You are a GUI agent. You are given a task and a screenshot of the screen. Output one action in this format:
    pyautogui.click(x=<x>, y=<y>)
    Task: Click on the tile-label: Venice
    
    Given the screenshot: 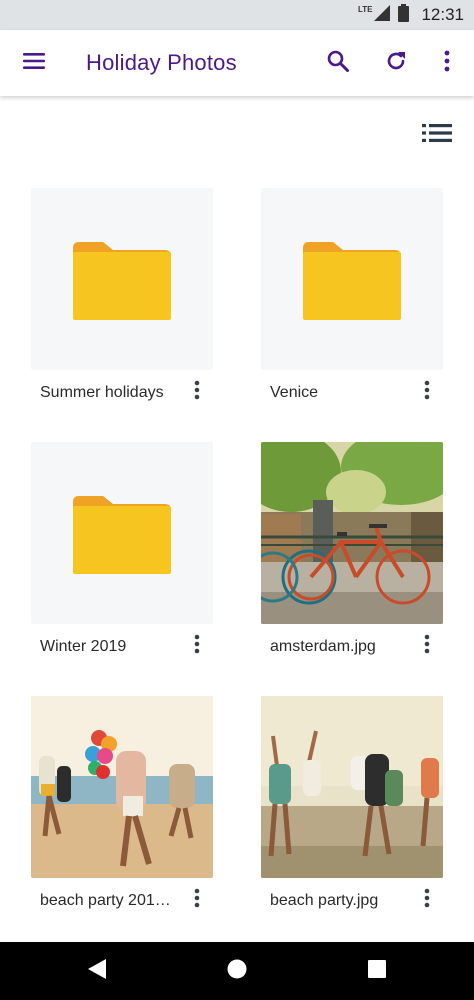 What is the action you would take?
    pyautogui.click(x=294, y=392)
    